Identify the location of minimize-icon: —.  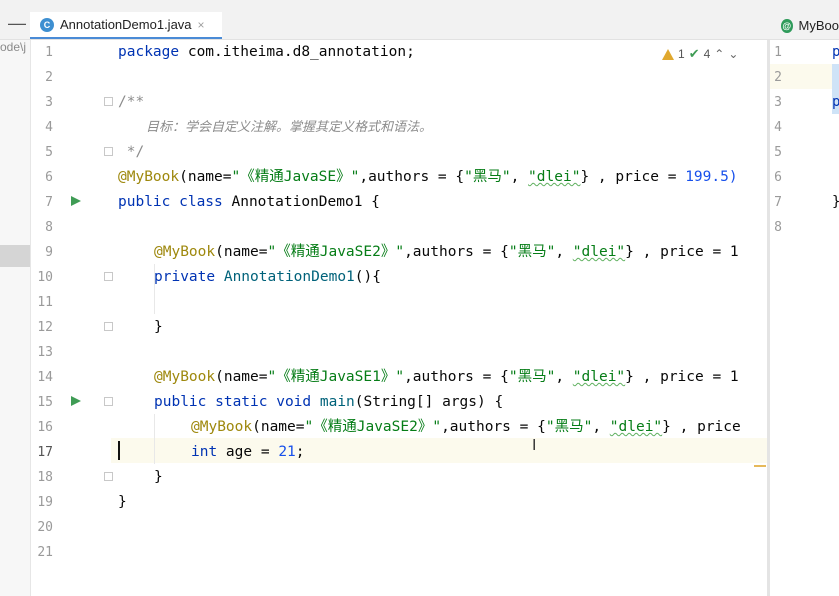
(17, 23).